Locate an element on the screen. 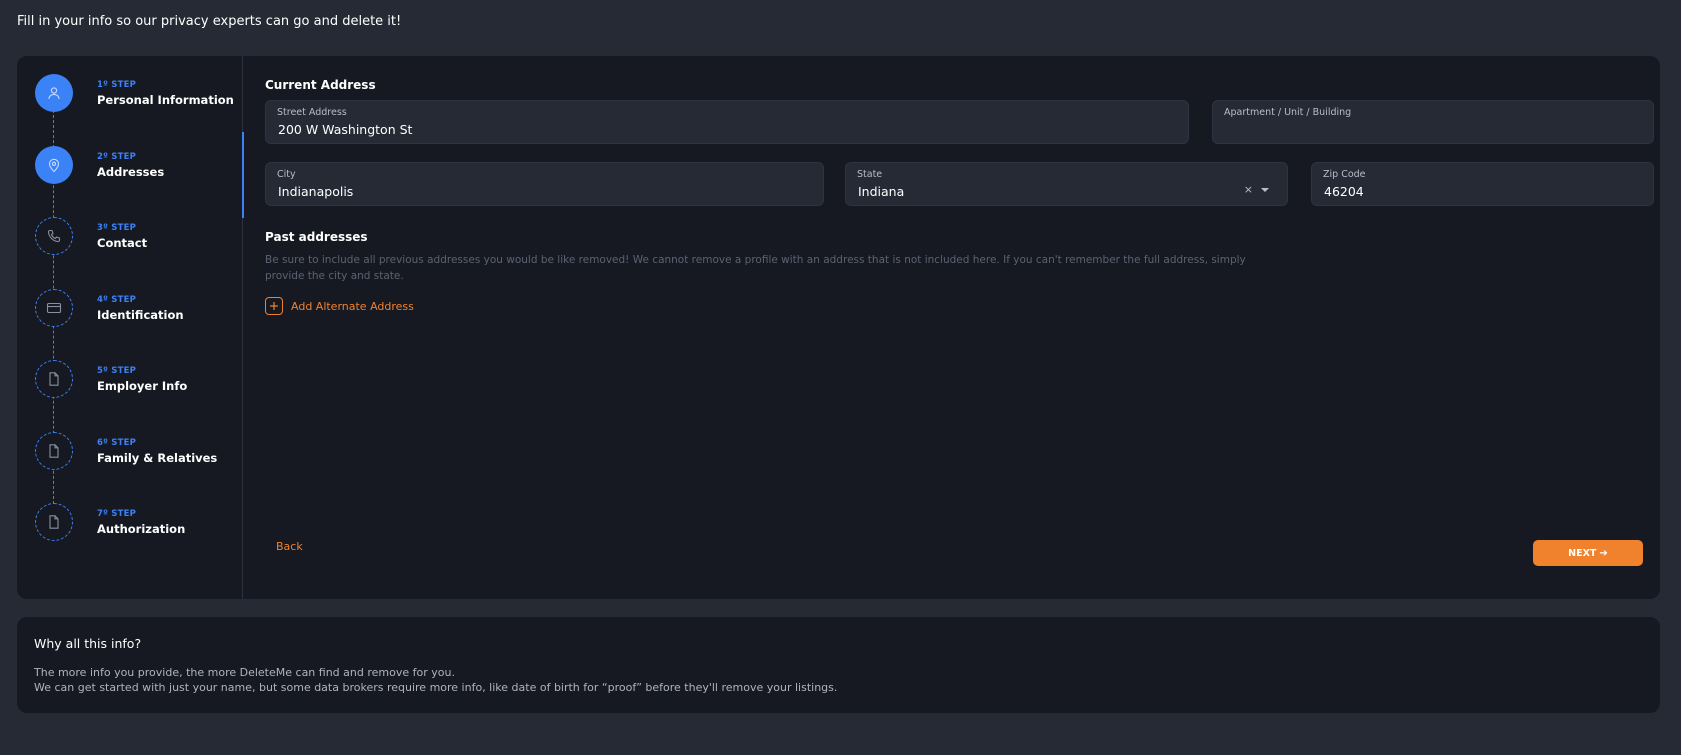 The image size is (1681, 755). street-address-field: Street Address is located at coordinates (727, 122).